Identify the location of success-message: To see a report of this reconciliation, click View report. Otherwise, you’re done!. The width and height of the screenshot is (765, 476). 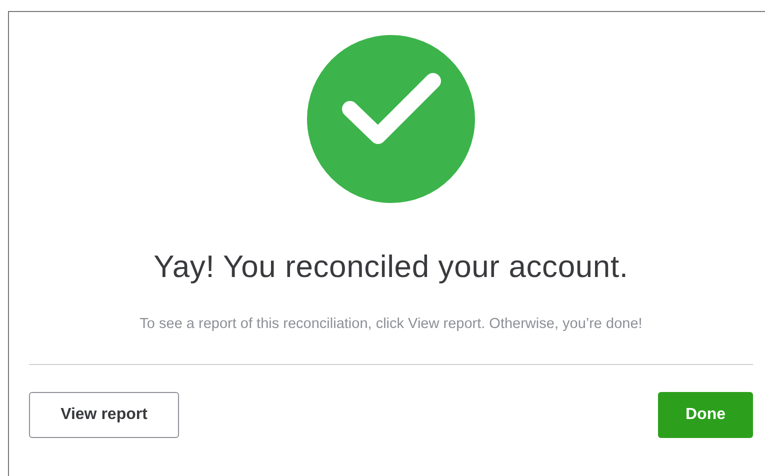
(391, 324).